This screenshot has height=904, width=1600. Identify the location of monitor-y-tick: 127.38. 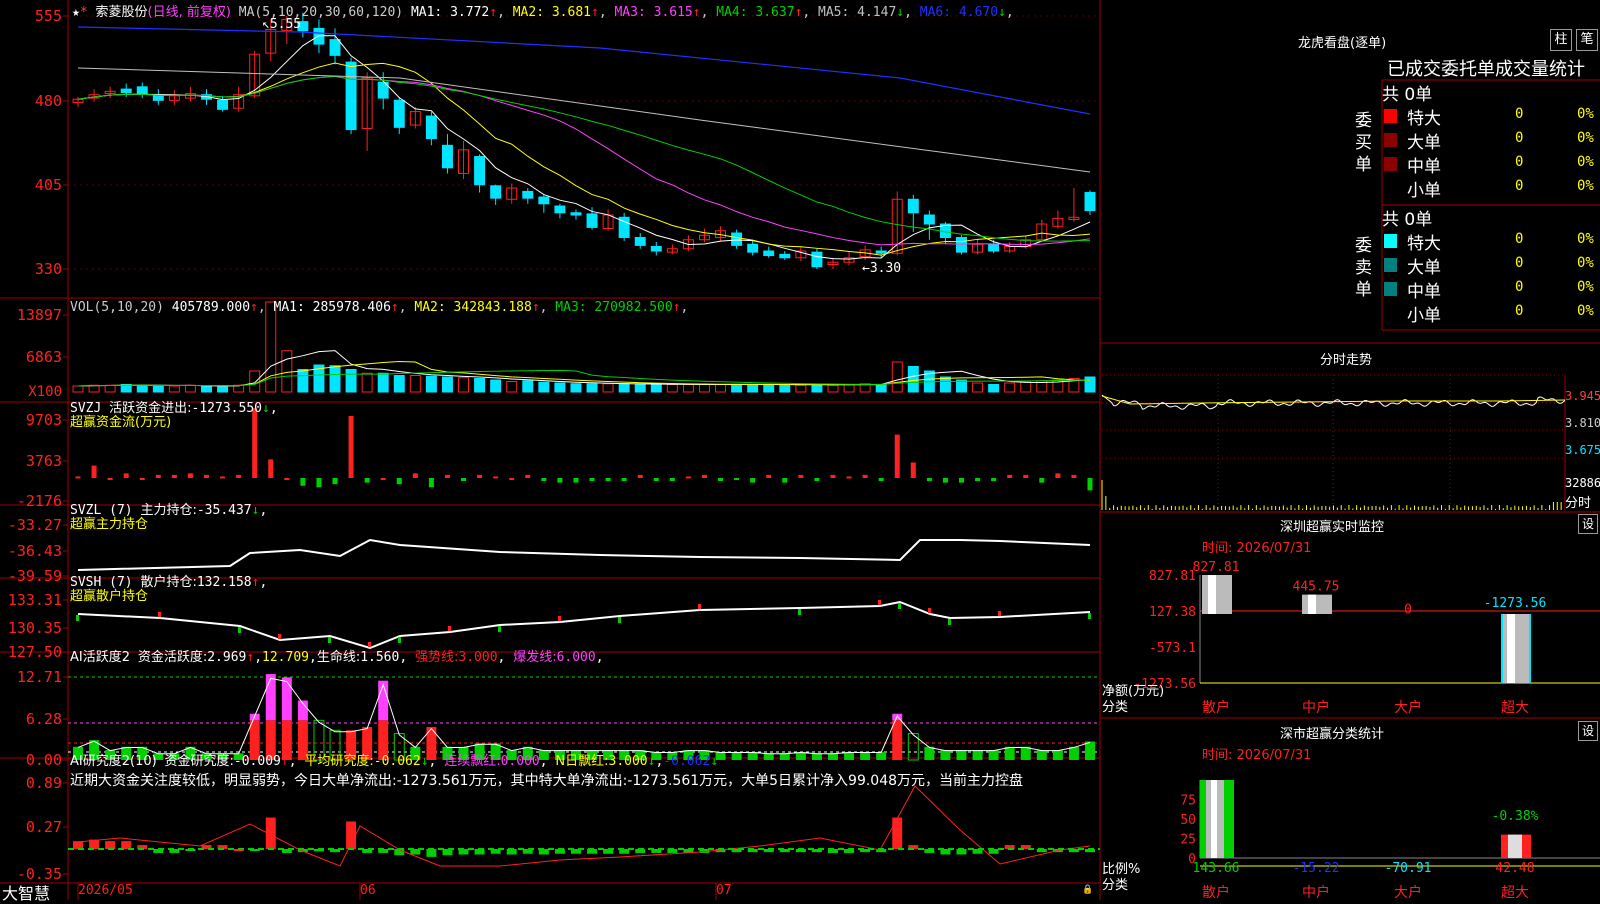
(1172, 612).